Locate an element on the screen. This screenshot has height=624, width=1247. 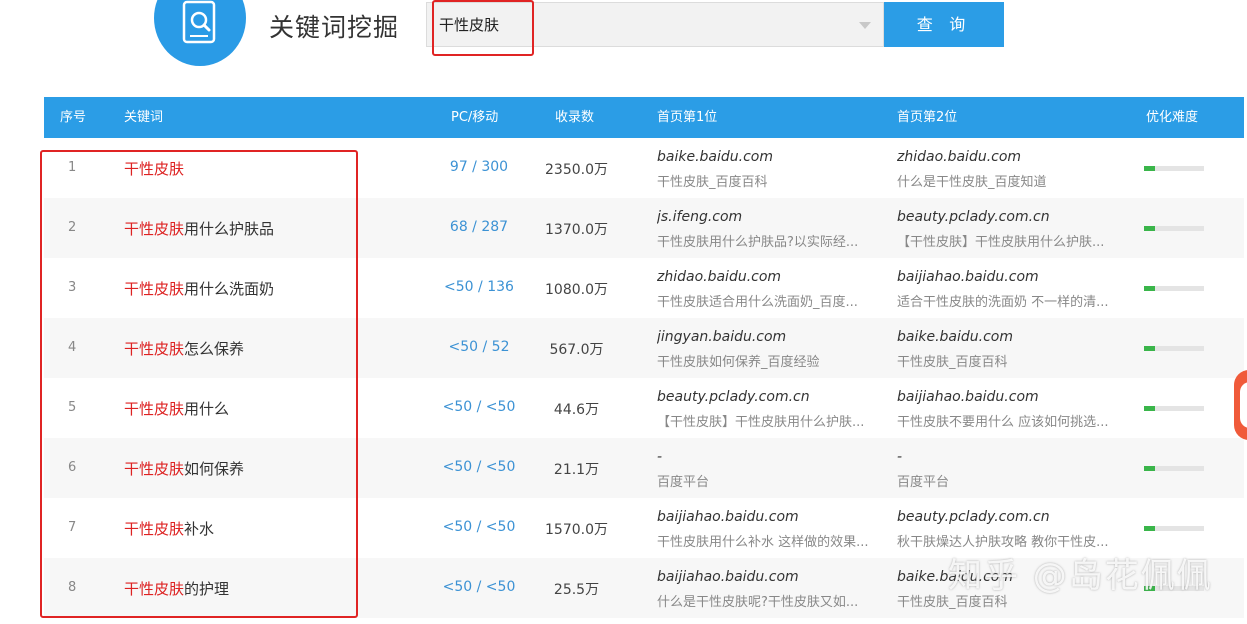
header-rank1: 首页第1位 is located at coordinates (687, 117).